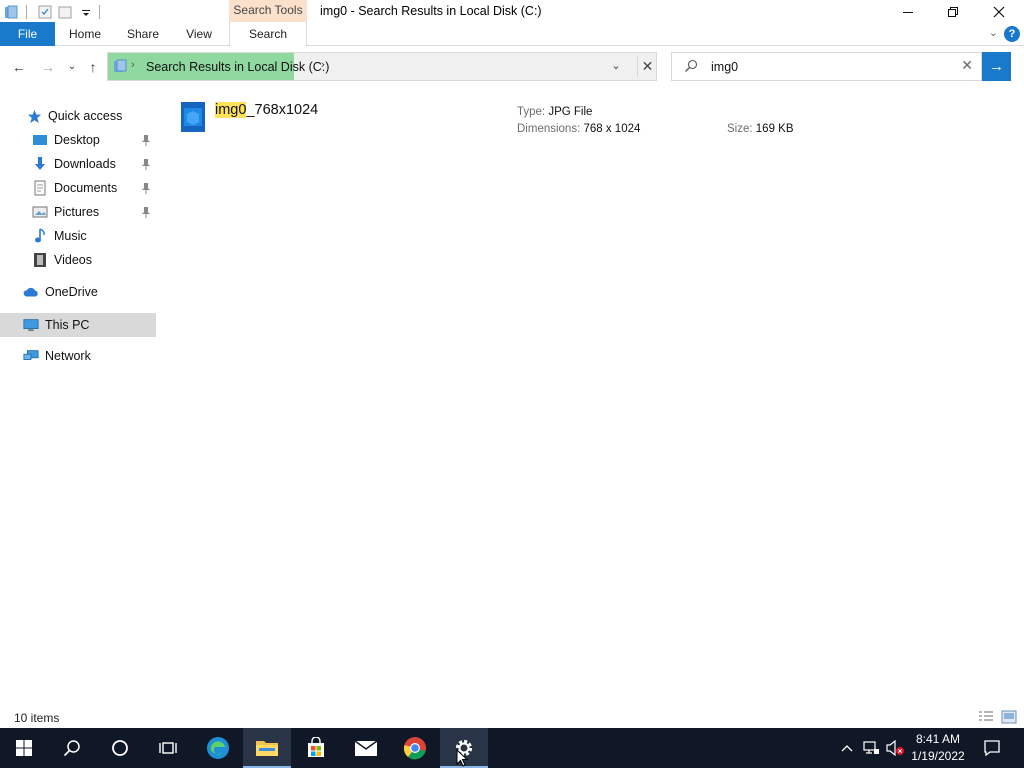 The width and height of the screenshot is (1024, 768). I want to click on sidebar-item-label: Network, so click(68, 356).